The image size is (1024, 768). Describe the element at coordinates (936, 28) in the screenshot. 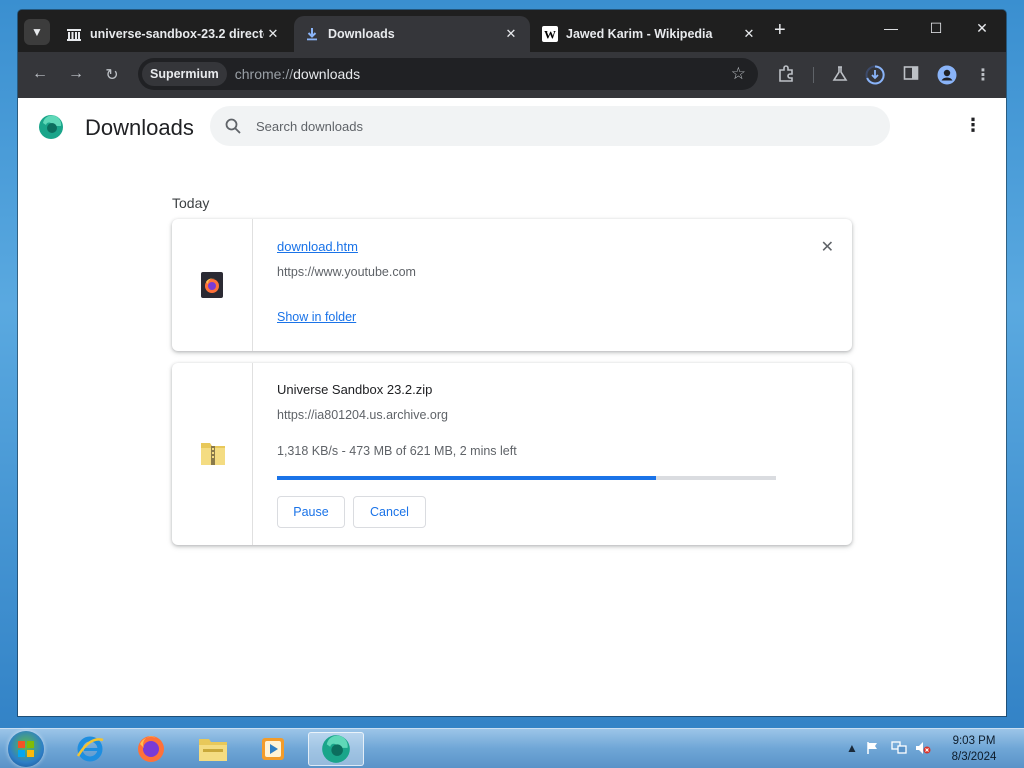

I see `maximize-button: ☐` at that location.